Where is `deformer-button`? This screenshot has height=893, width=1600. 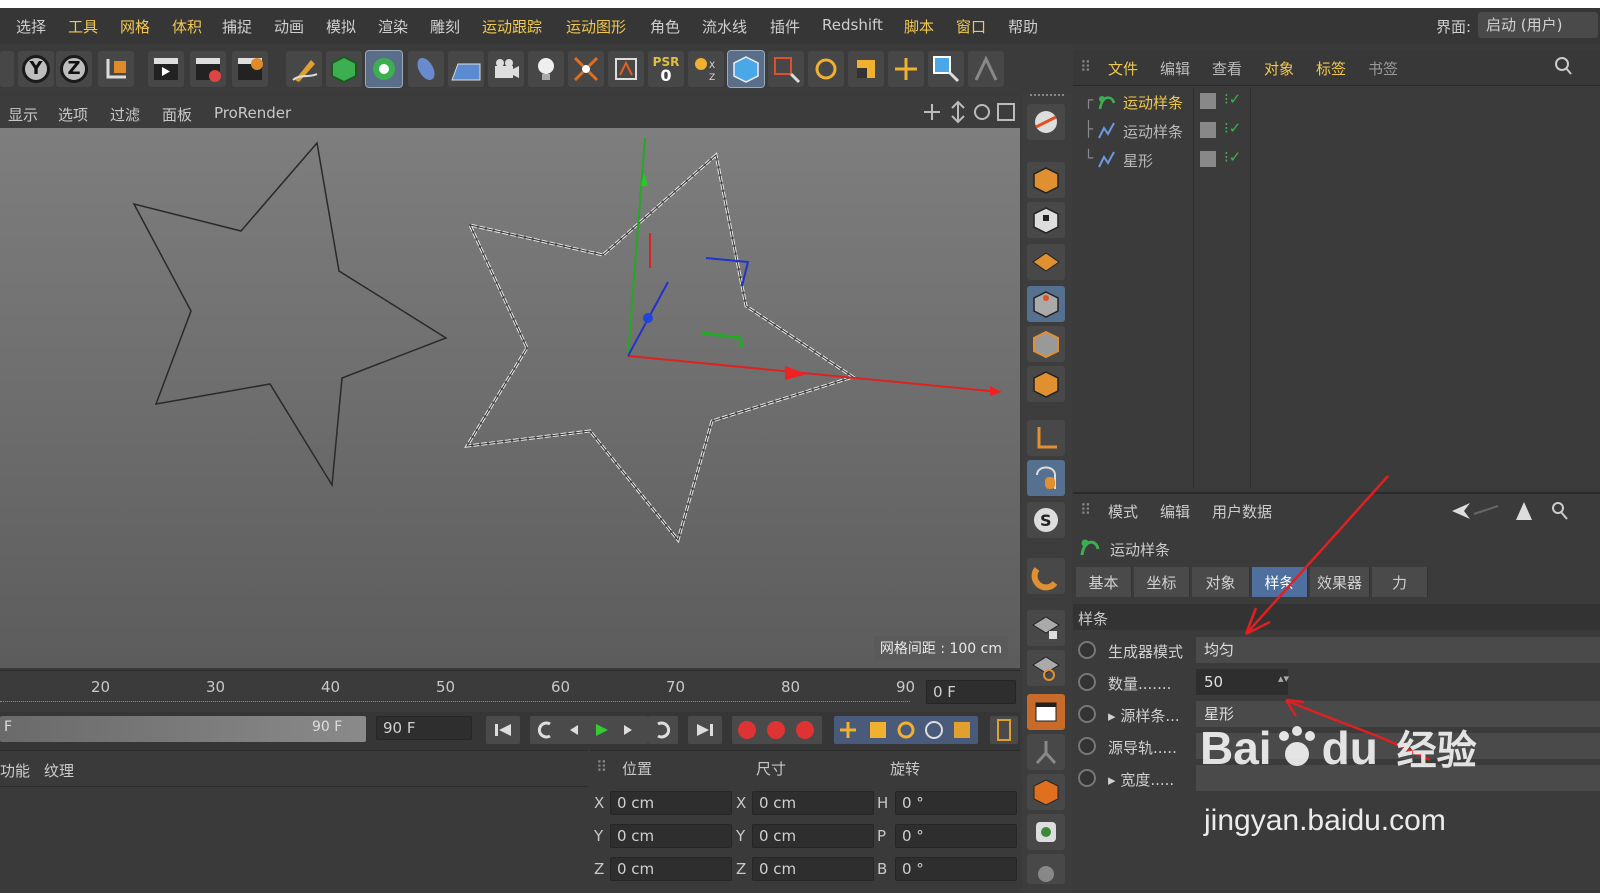 deformer-button is located at coordinates (426, 69).